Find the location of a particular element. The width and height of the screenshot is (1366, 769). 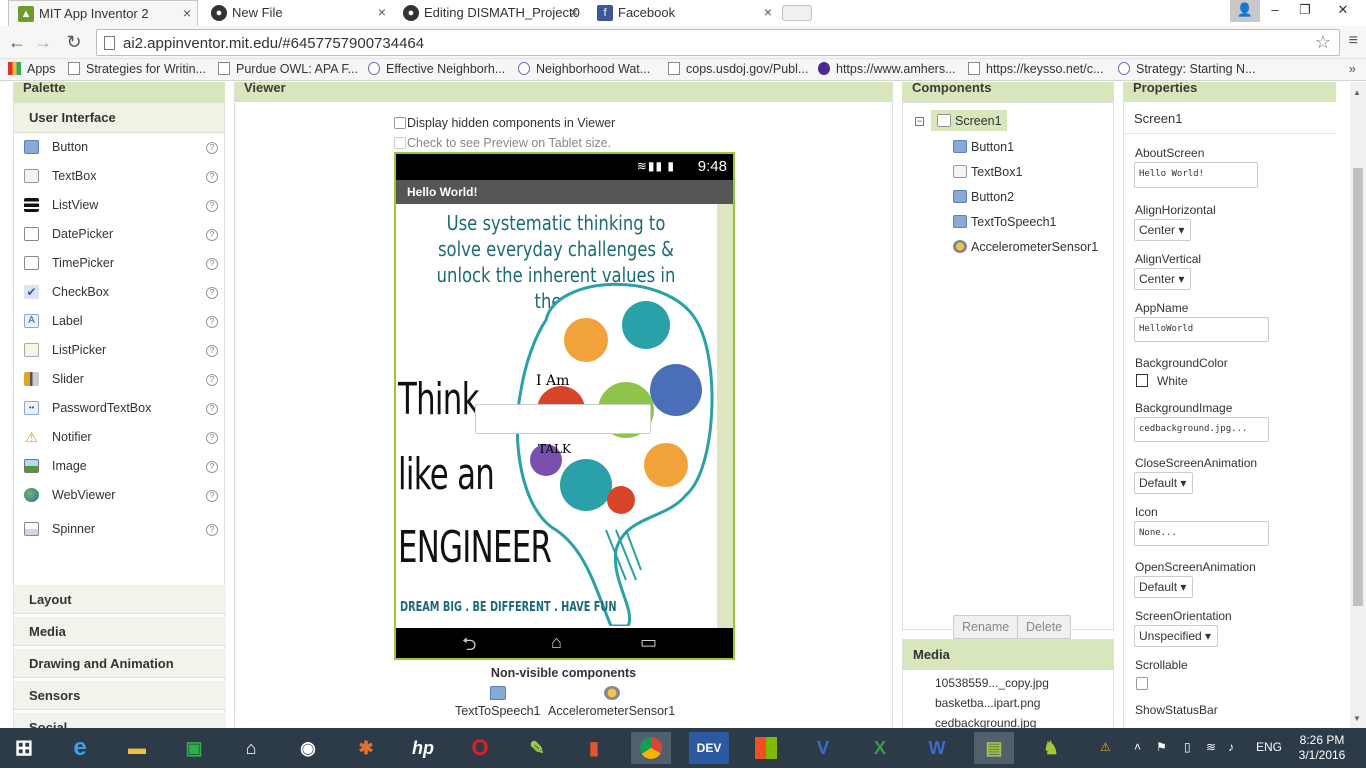

tab-editing-project: ● Editing DISMATH_Project0 × is located at coordinates (489, 13).